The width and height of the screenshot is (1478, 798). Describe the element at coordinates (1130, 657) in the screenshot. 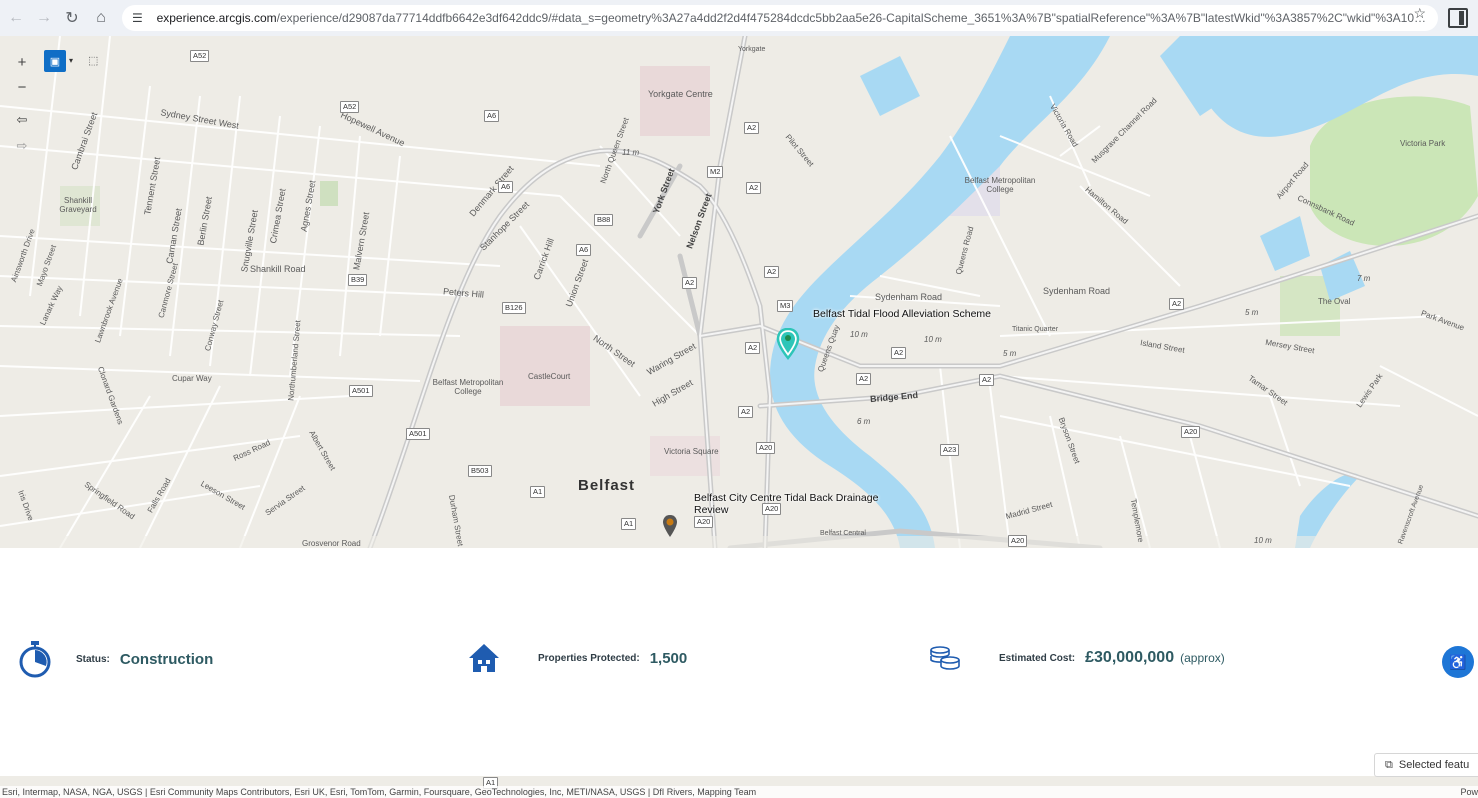

I see `cost-value: £30,000,000` at that location.